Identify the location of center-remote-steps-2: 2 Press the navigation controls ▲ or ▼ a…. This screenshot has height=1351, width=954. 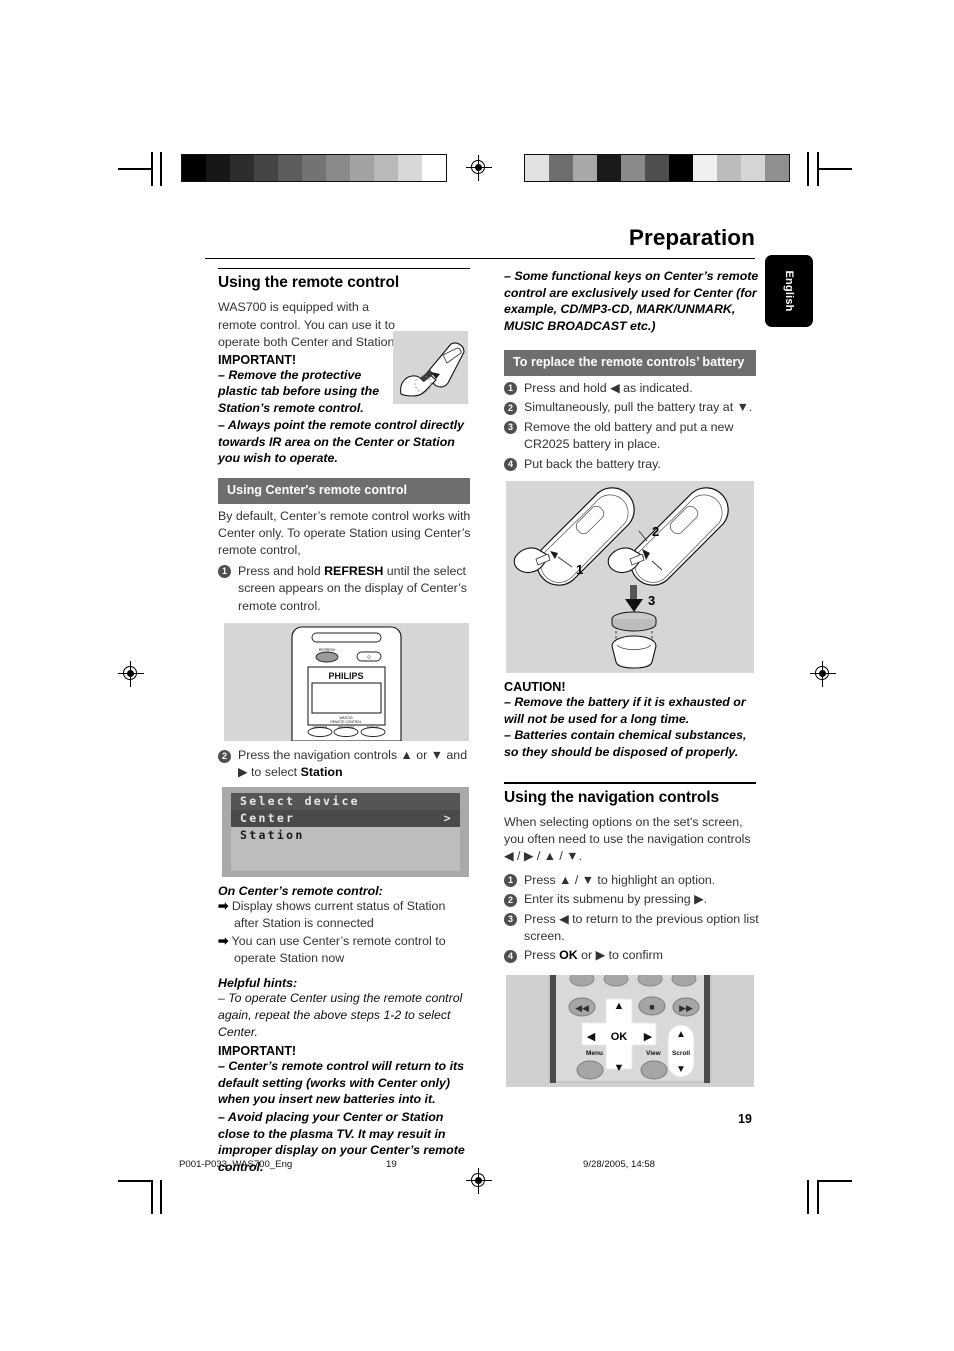
(345, 764).